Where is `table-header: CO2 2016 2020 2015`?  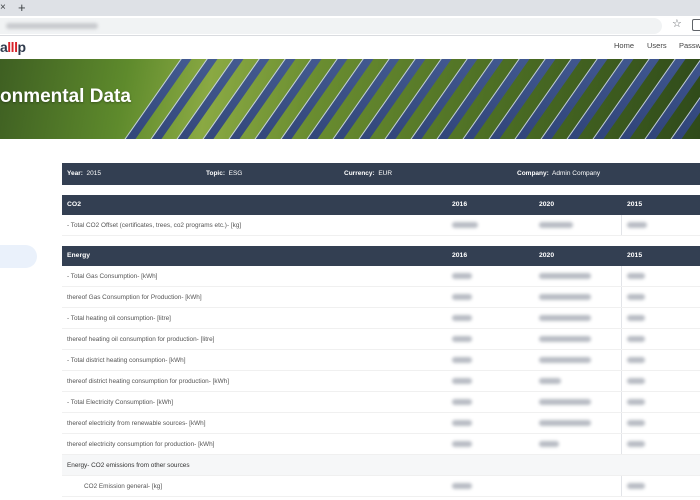
table-header: CO2 2016 2020 2015 is located at coordinates (381, 205).